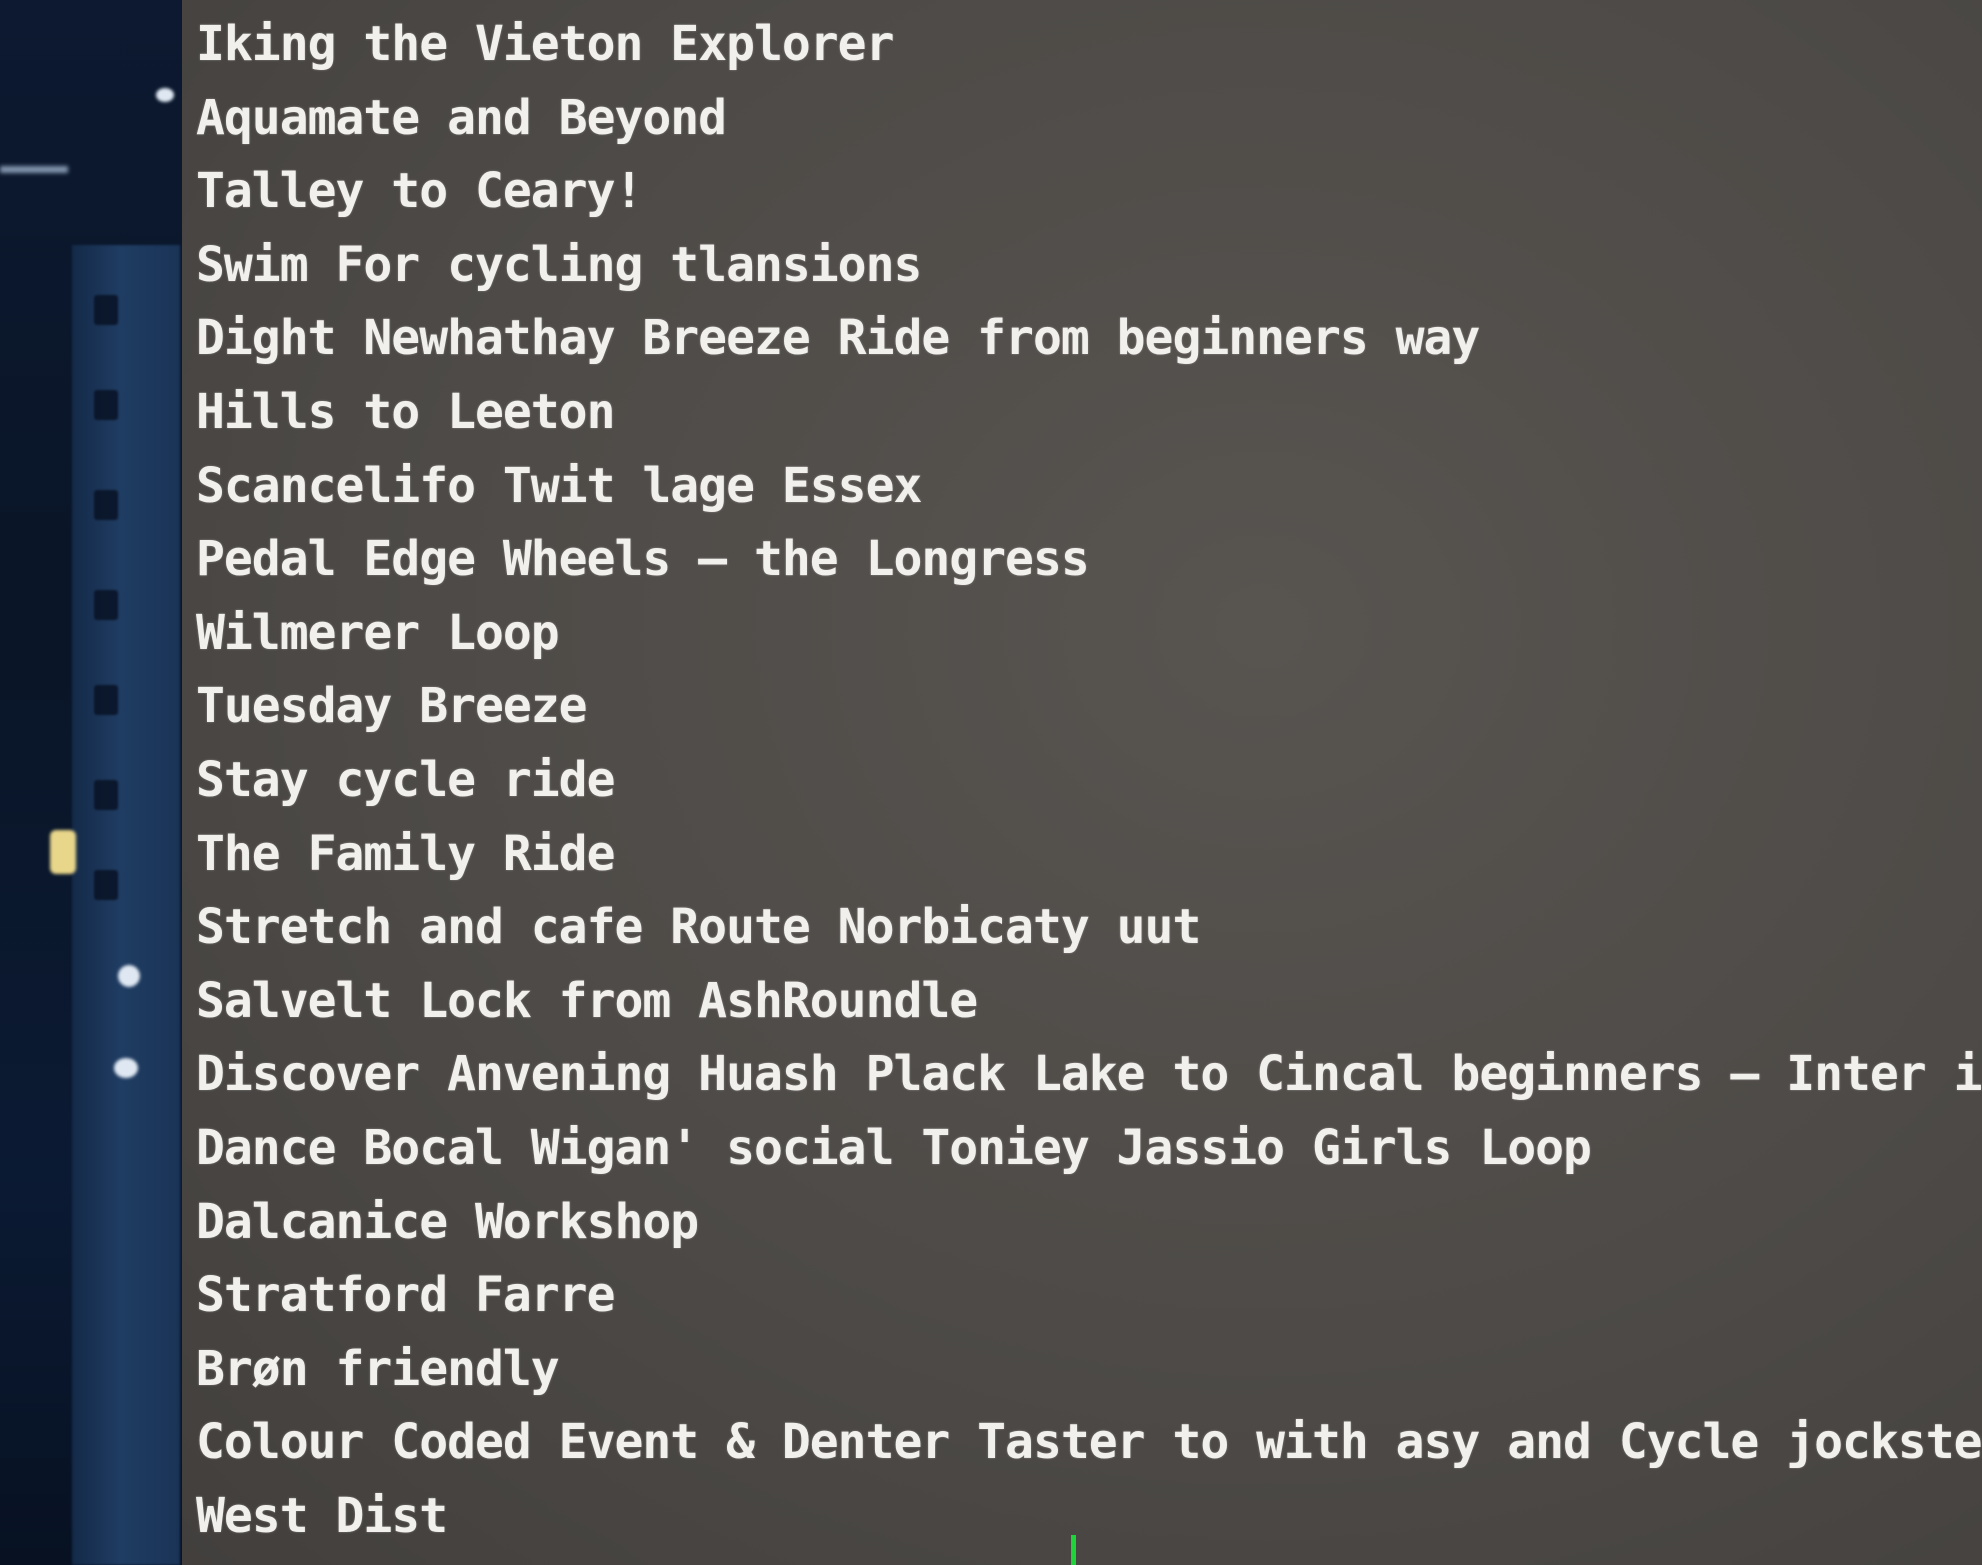  What do you see at coordinates (405, 1295) in the screenshot?
I see `terminal-line: Stratford Farre` at bounding box center [405, 1295].